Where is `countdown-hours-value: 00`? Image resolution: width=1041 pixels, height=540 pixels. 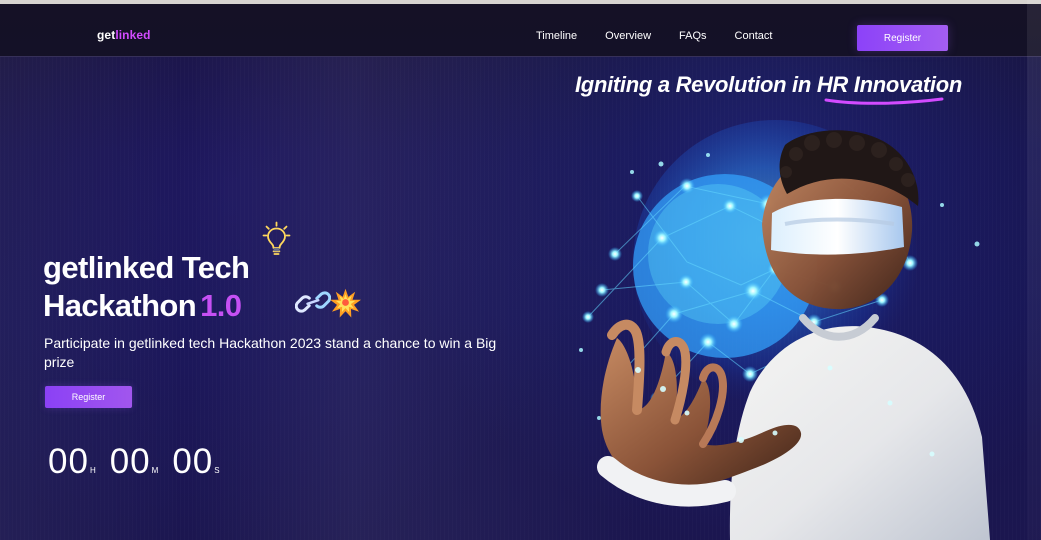 countdown-hours-value: 00 is located at coordinates (68, 461).